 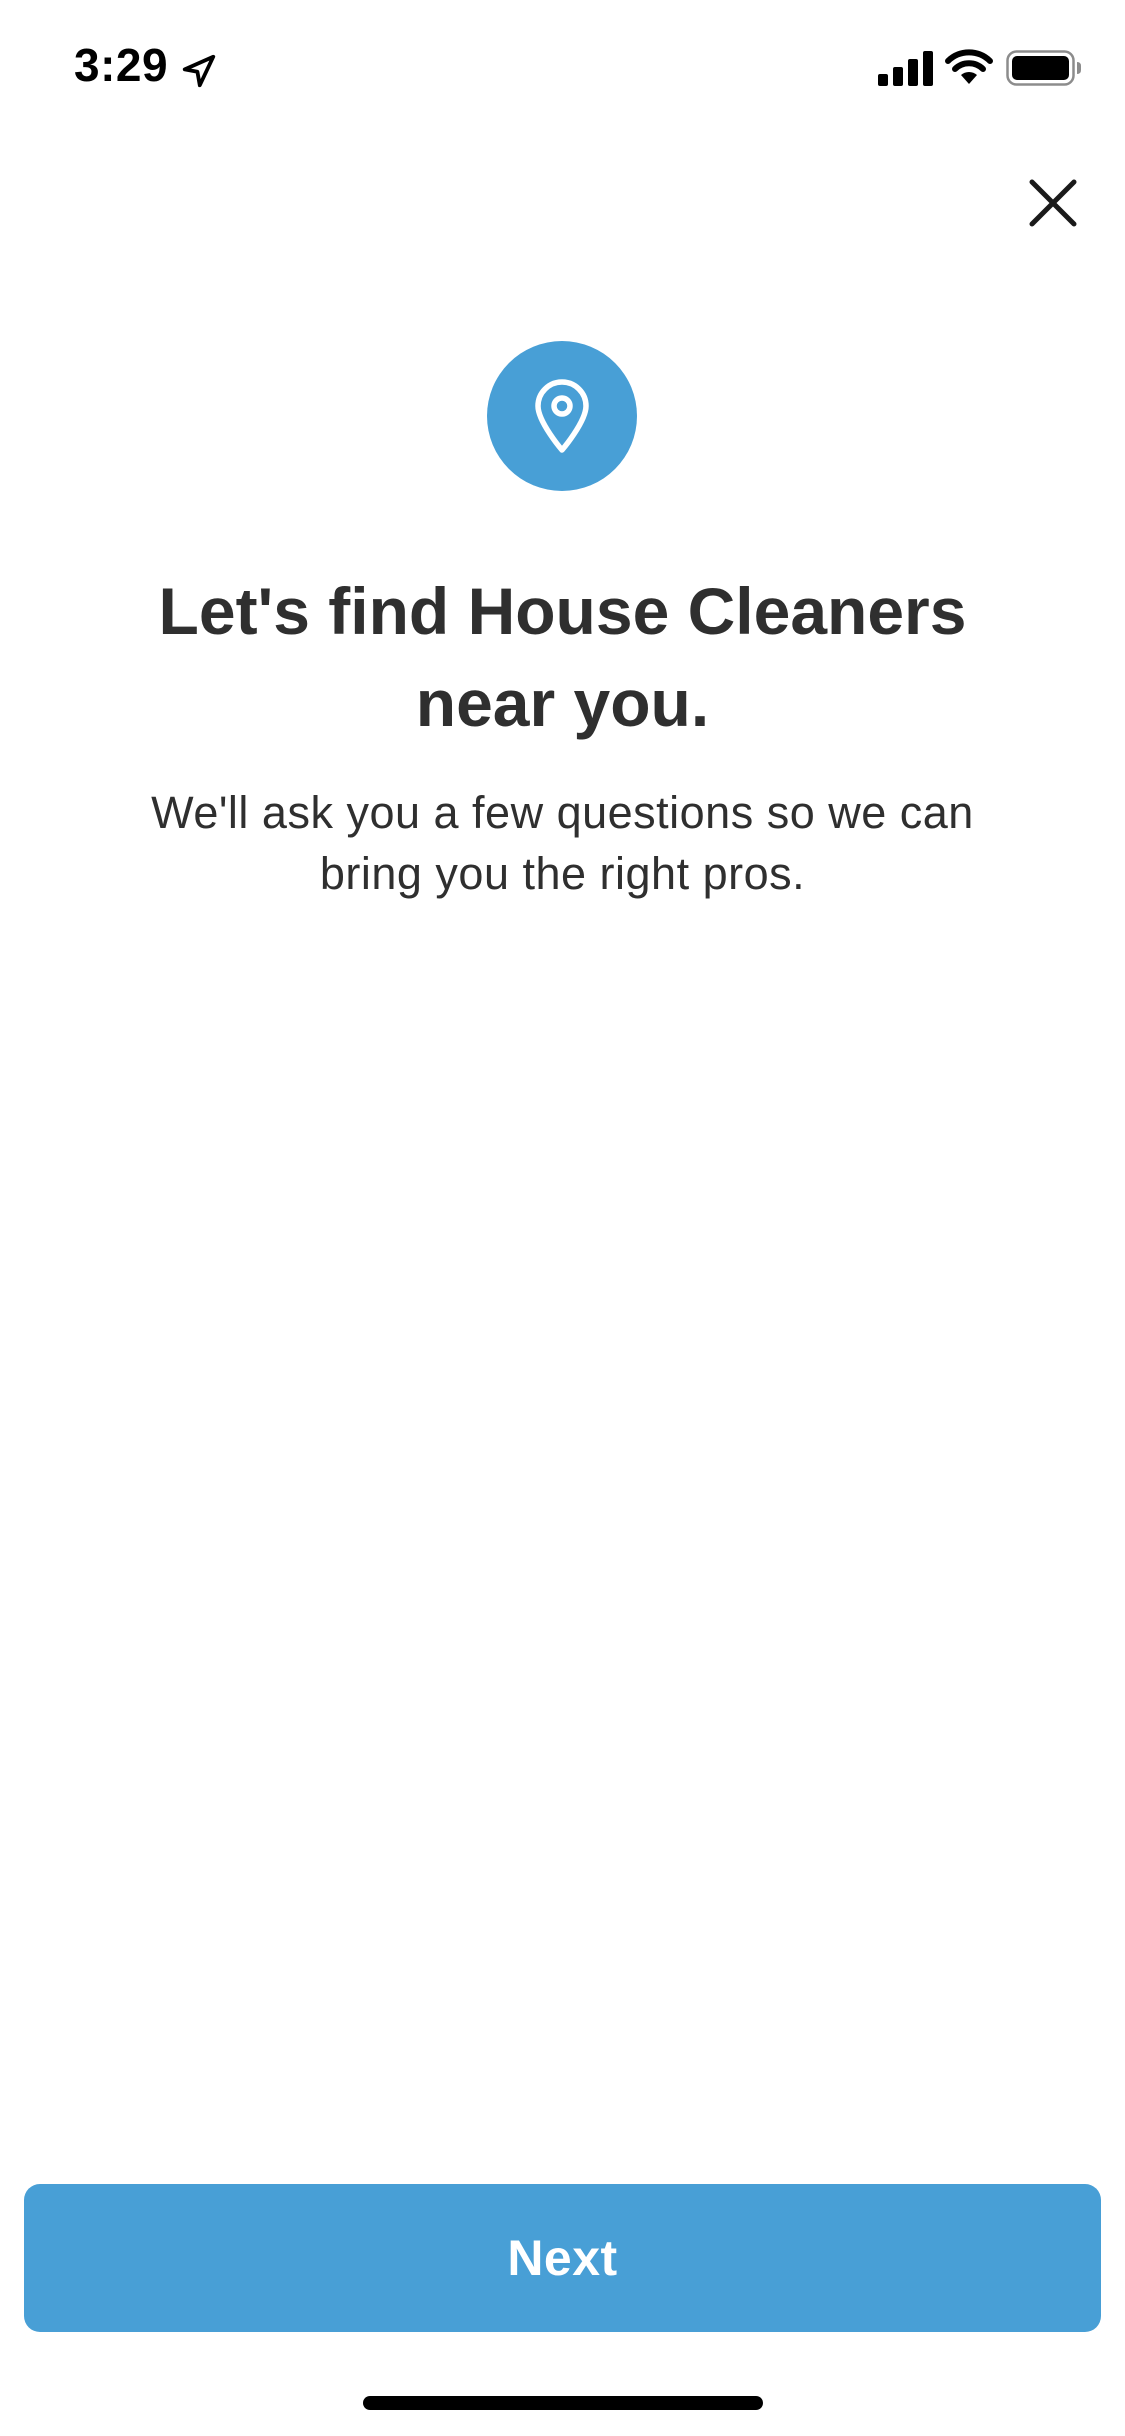 What do you see at coordinates (969, 66) in the screenshot?
I see `wifi-icon` at bounding box center [969, 66].